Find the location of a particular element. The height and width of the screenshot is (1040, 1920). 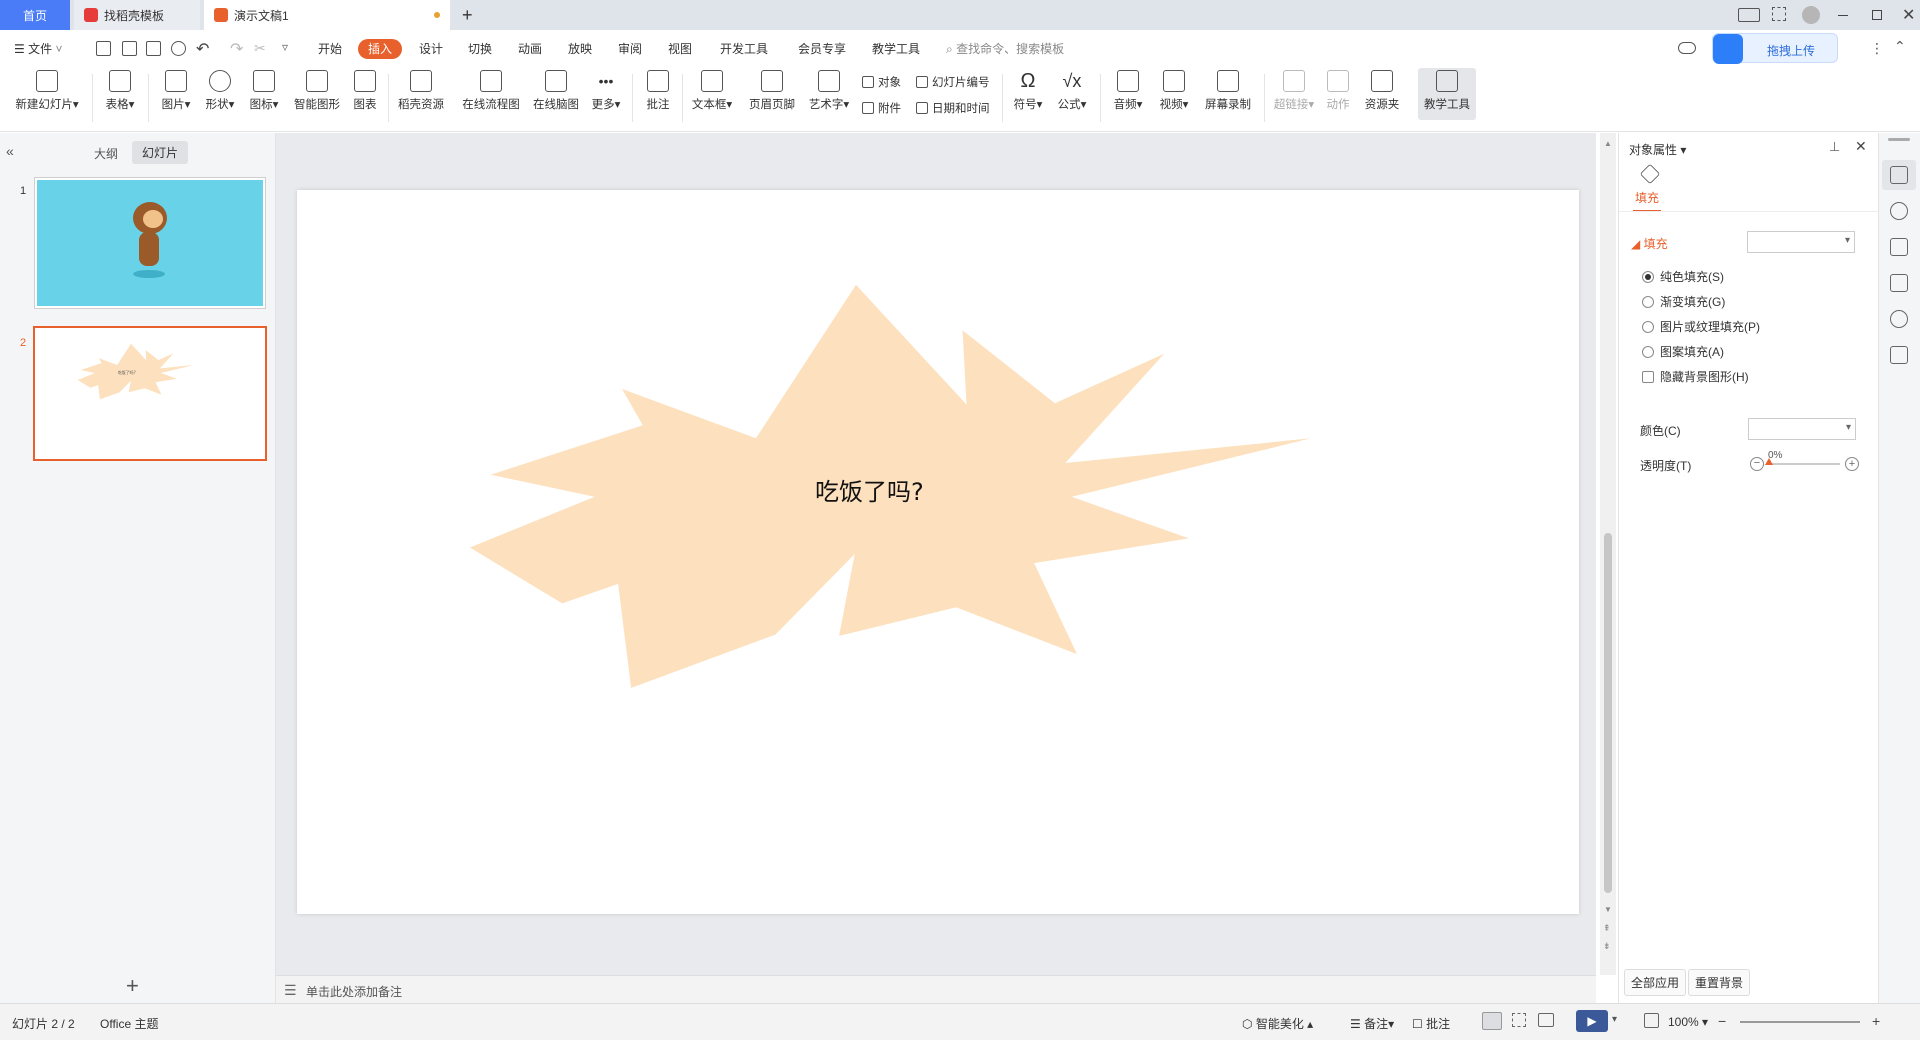

smart-graphic-button: 智能图形 is located at coordinates (317, 91).